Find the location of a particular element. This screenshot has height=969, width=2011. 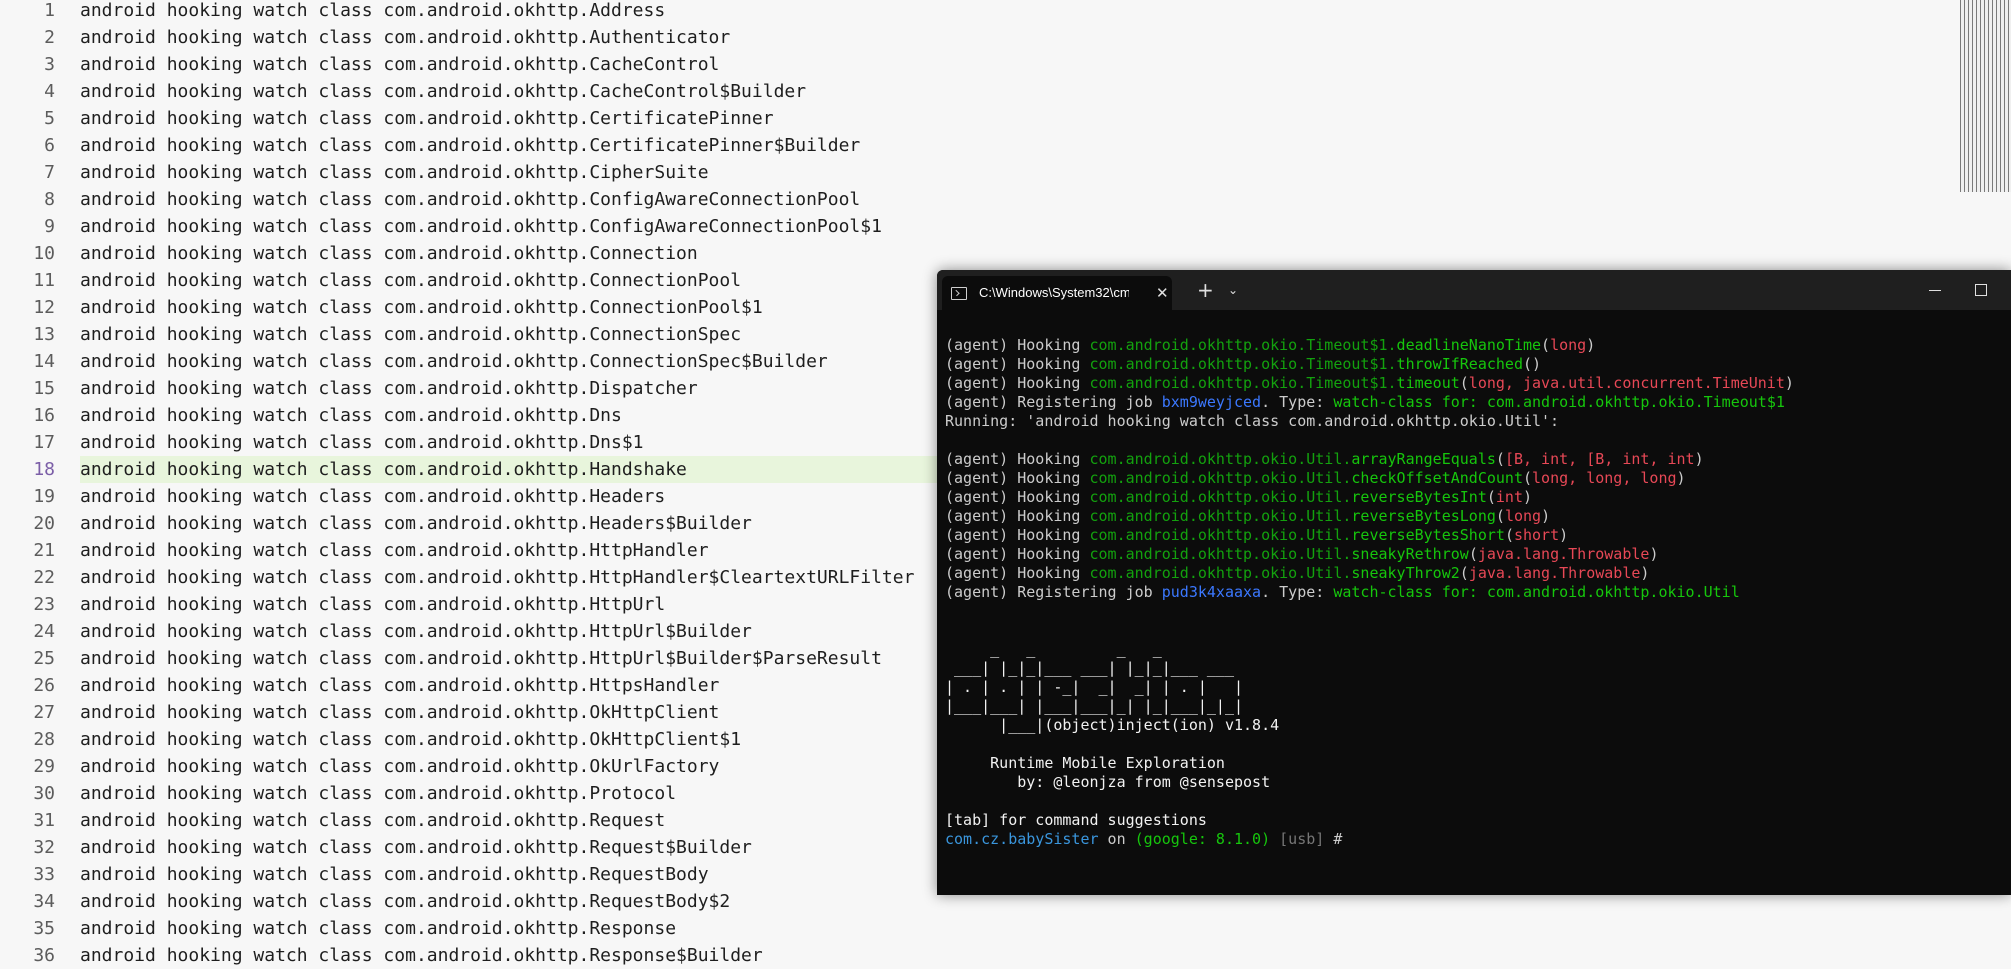

terminal-text-segment: |___|(object)inject(ion) v1.8.4 is located at coordinates (1112, 725).